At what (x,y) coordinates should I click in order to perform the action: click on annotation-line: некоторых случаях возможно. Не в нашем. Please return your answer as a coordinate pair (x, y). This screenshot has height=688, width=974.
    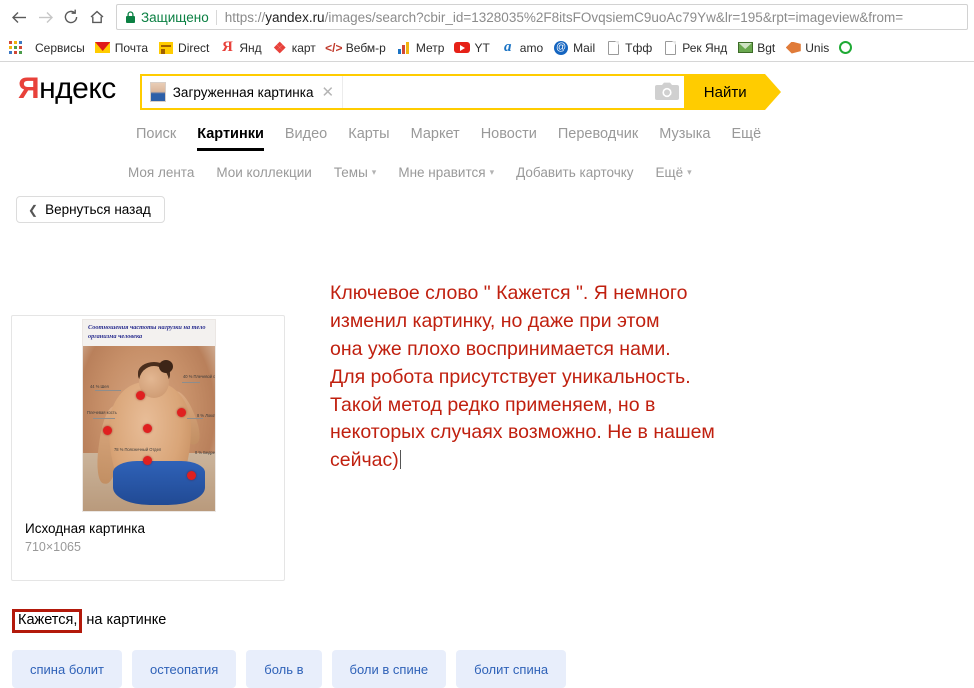
    Looking at the image, I should click on (522, 432).